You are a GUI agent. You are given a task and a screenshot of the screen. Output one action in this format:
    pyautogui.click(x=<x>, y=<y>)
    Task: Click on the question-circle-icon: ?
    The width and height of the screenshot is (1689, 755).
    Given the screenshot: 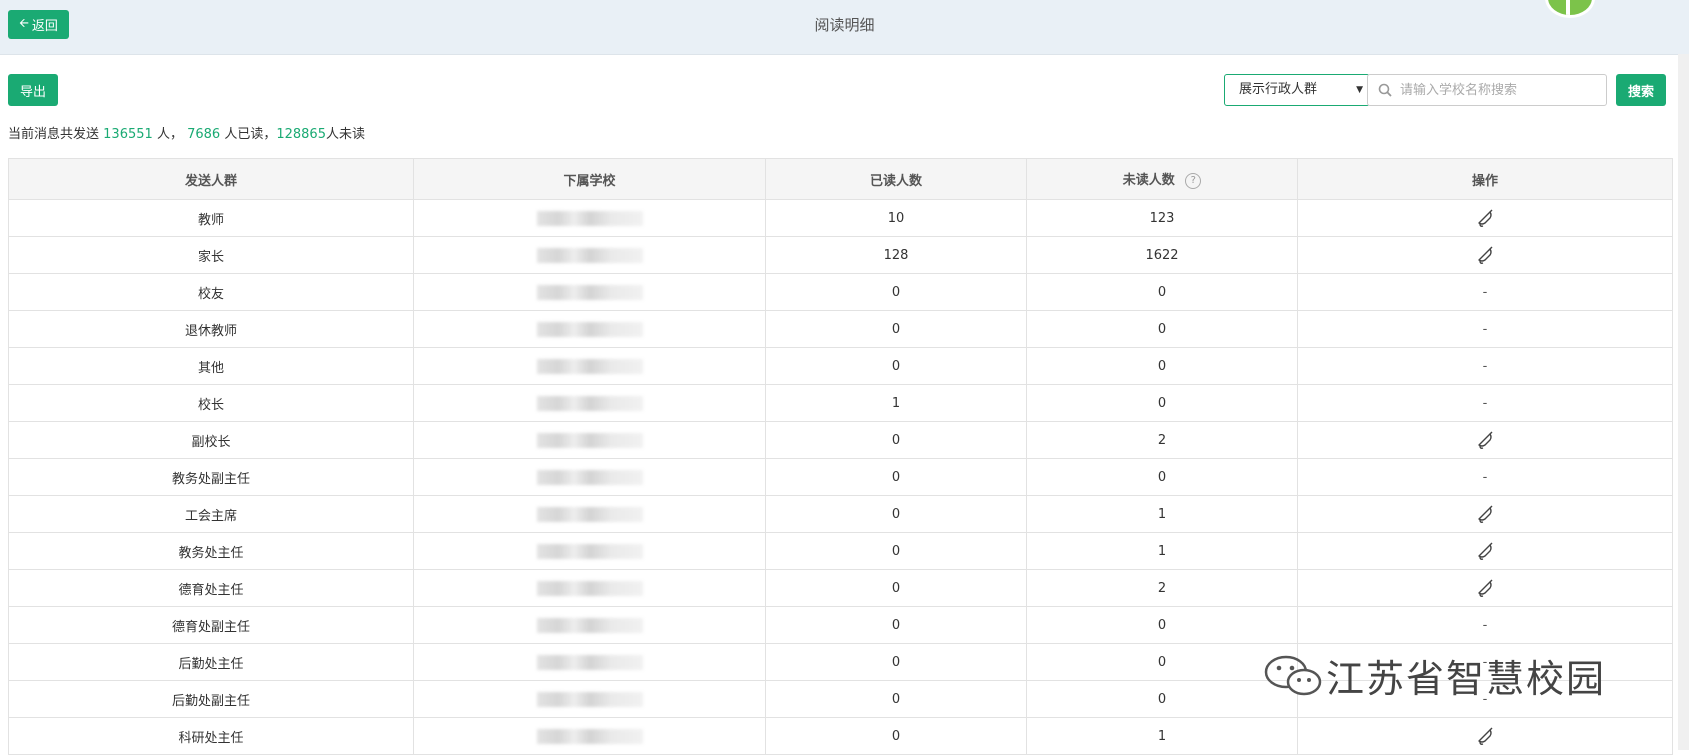 What is the action you would take?
    pyautogui.click(x=1193, y=180)
    